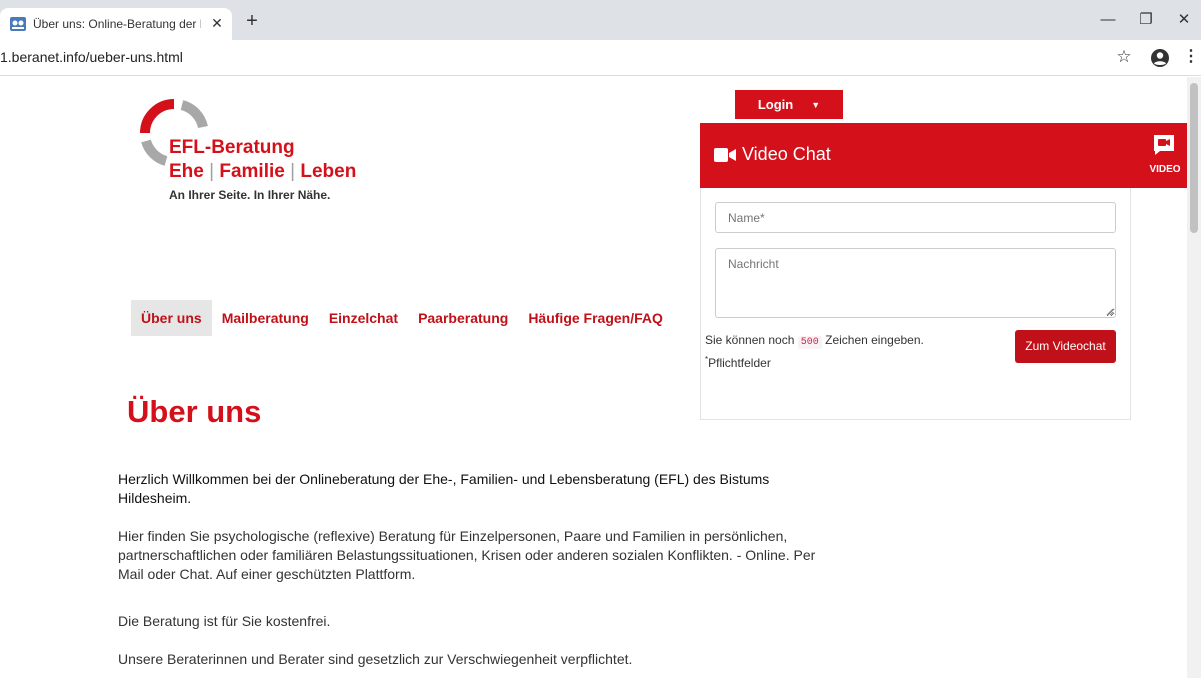 This screenshot has height=678, width=1201. I want to click on cost-paragraph: Die Beratung ist für Sie kostenfrei., so click(224, 621).